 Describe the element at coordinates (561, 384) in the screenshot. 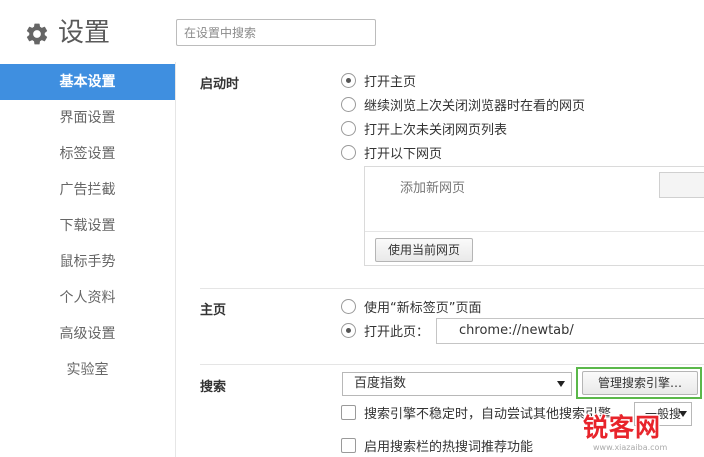

I see `chevron-down-icon` at that location.